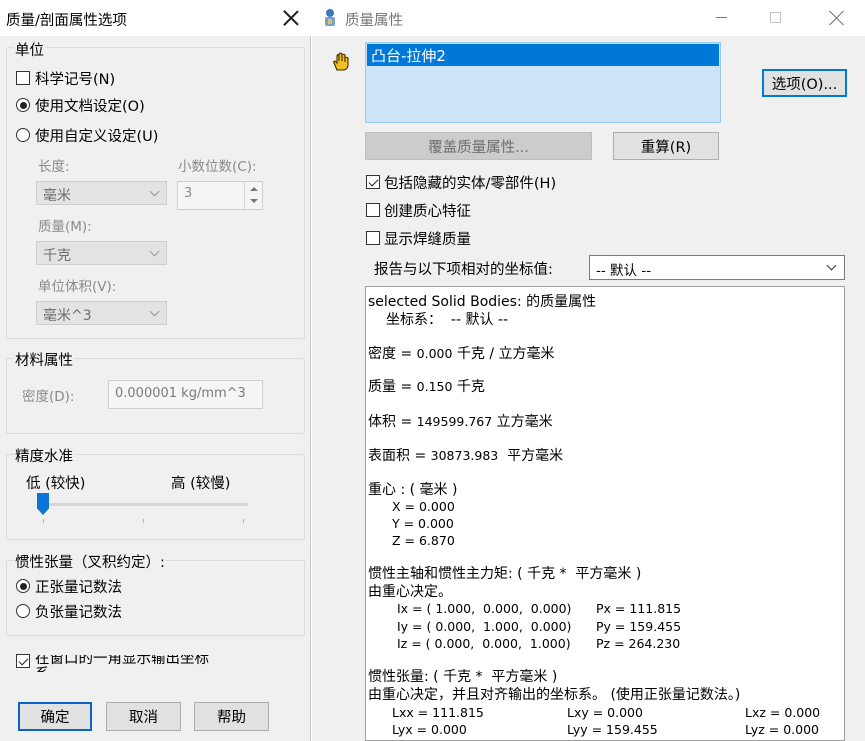  Describe the element at coordinates (57, 256) in the screenshot. I see `mass-unit-select-value: 千克` at that location.